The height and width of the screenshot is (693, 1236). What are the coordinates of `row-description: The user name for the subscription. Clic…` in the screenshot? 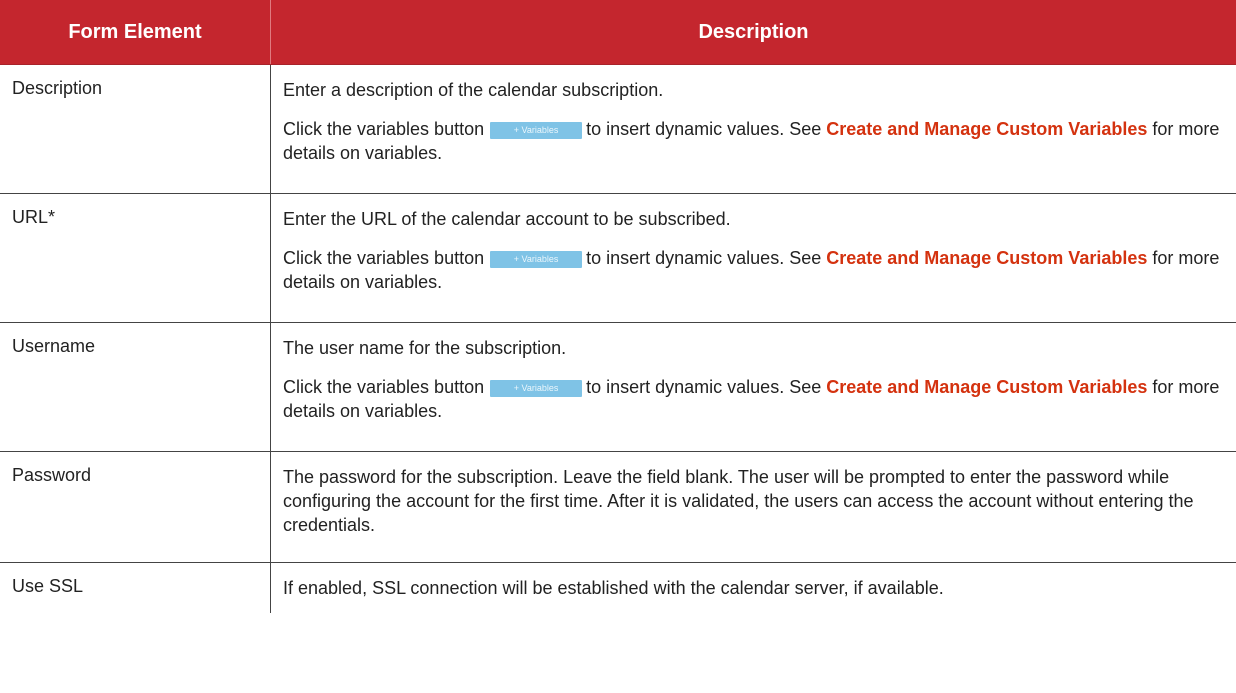 It's located at (753, 387).